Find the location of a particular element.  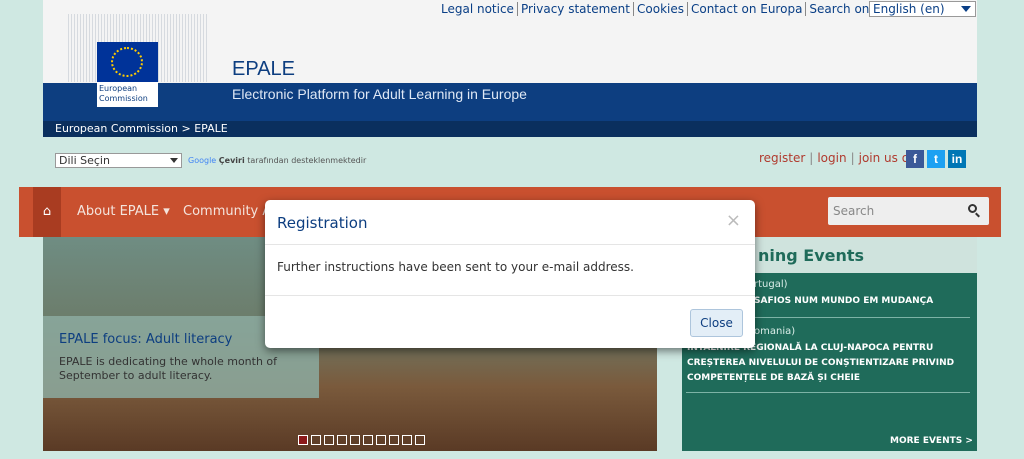

dialog-footer: Close is located at coordinates (510, 321).